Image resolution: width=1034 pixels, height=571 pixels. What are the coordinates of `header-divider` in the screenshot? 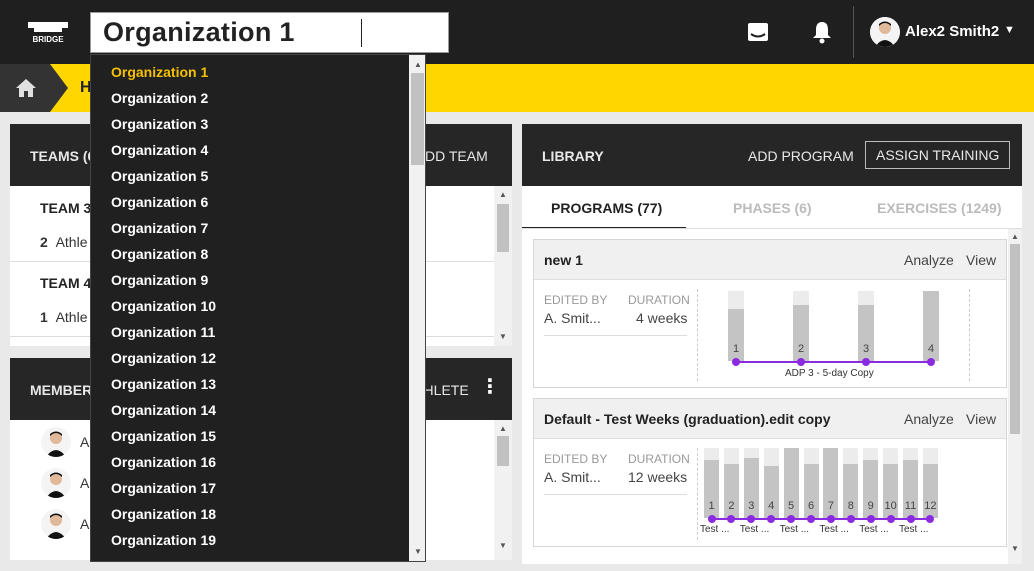 It's located at (853, 32).